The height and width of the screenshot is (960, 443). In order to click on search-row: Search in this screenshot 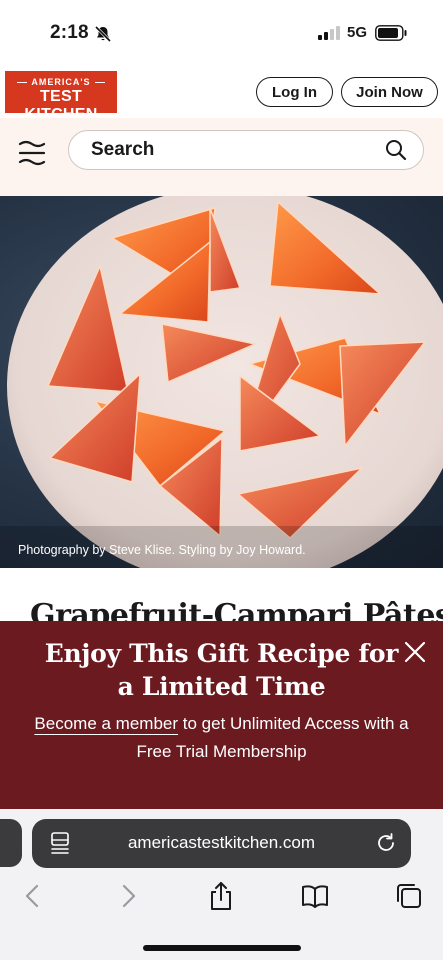, I will do `click(221, 157)`.